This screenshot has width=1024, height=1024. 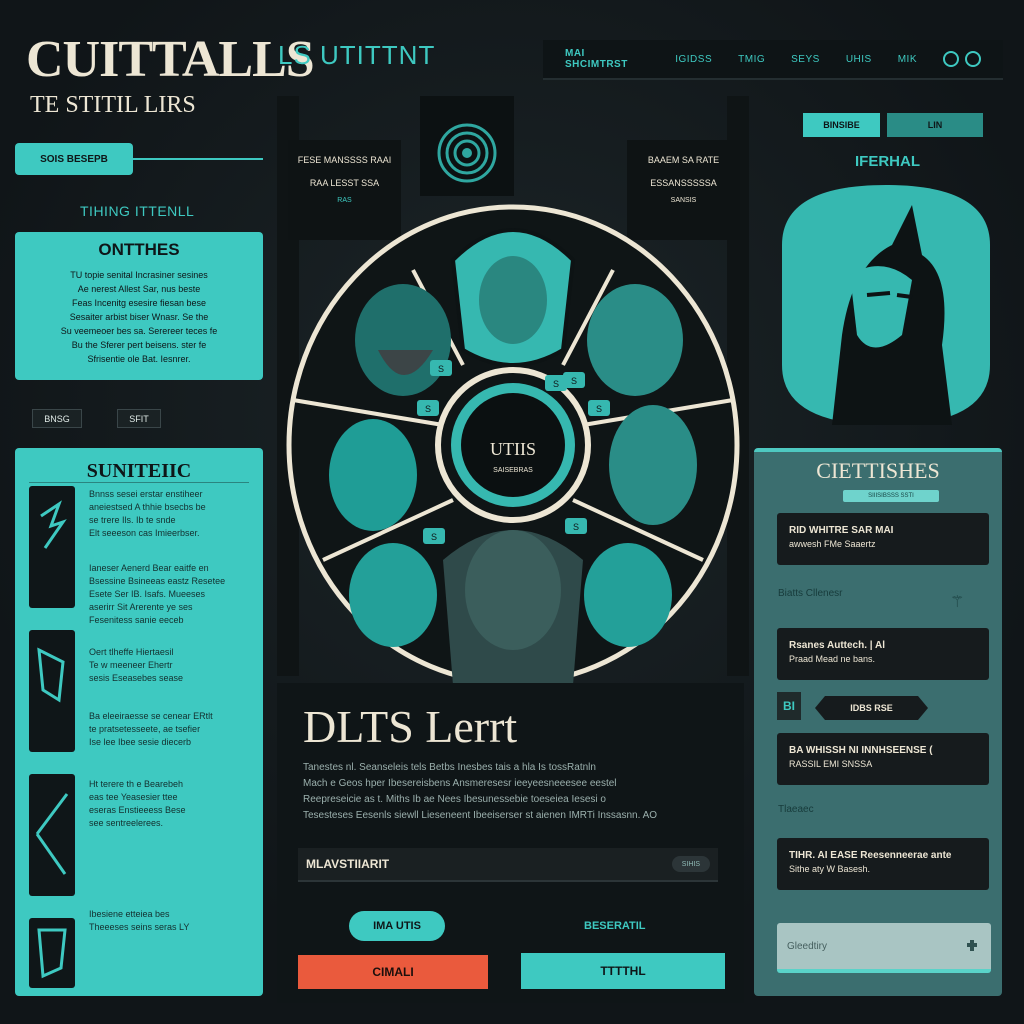 I want to click on bar-chip: SIHIS, so click(x=690, y=864).